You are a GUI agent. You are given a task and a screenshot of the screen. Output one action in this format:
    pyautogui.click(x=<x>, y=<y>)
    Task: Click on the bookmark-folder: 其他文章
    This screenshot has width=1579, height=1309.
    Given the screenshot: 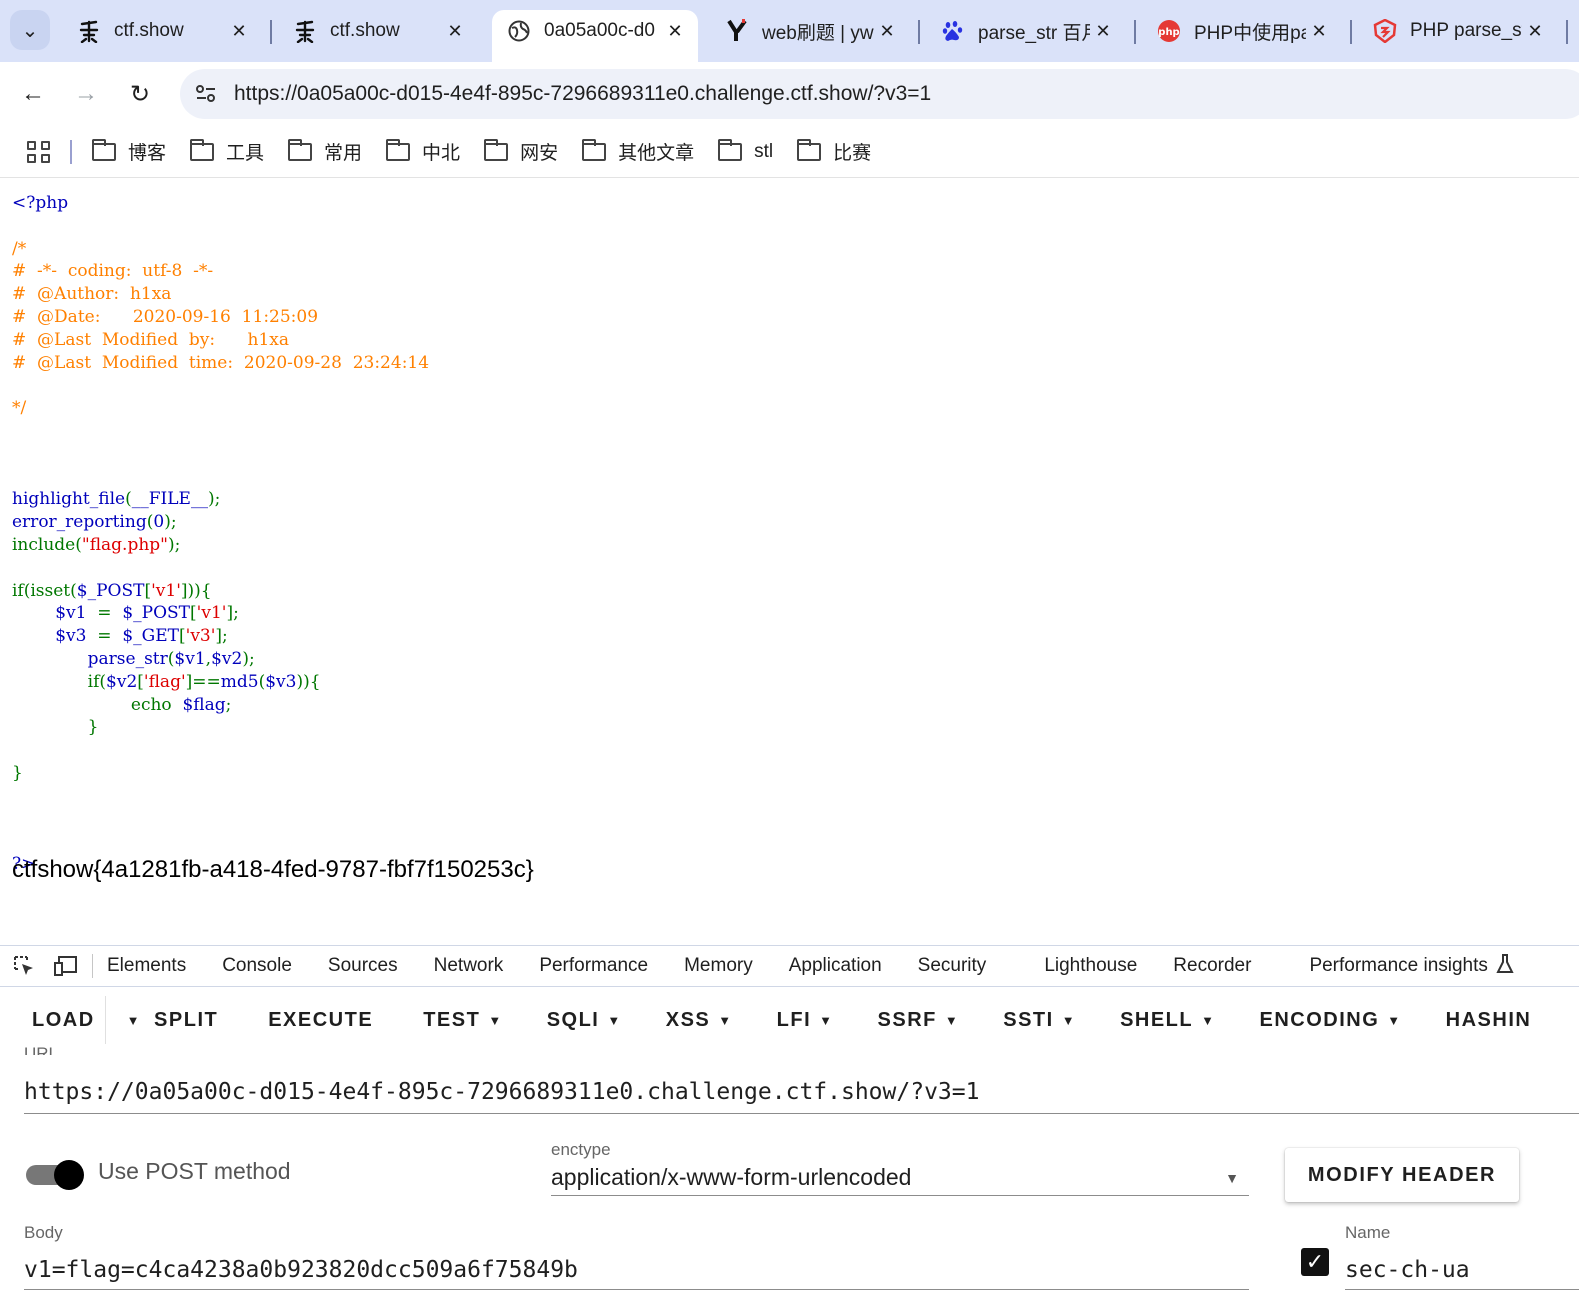 What is the action you would take?
    pyautogui.click(x=638, y=151)
    